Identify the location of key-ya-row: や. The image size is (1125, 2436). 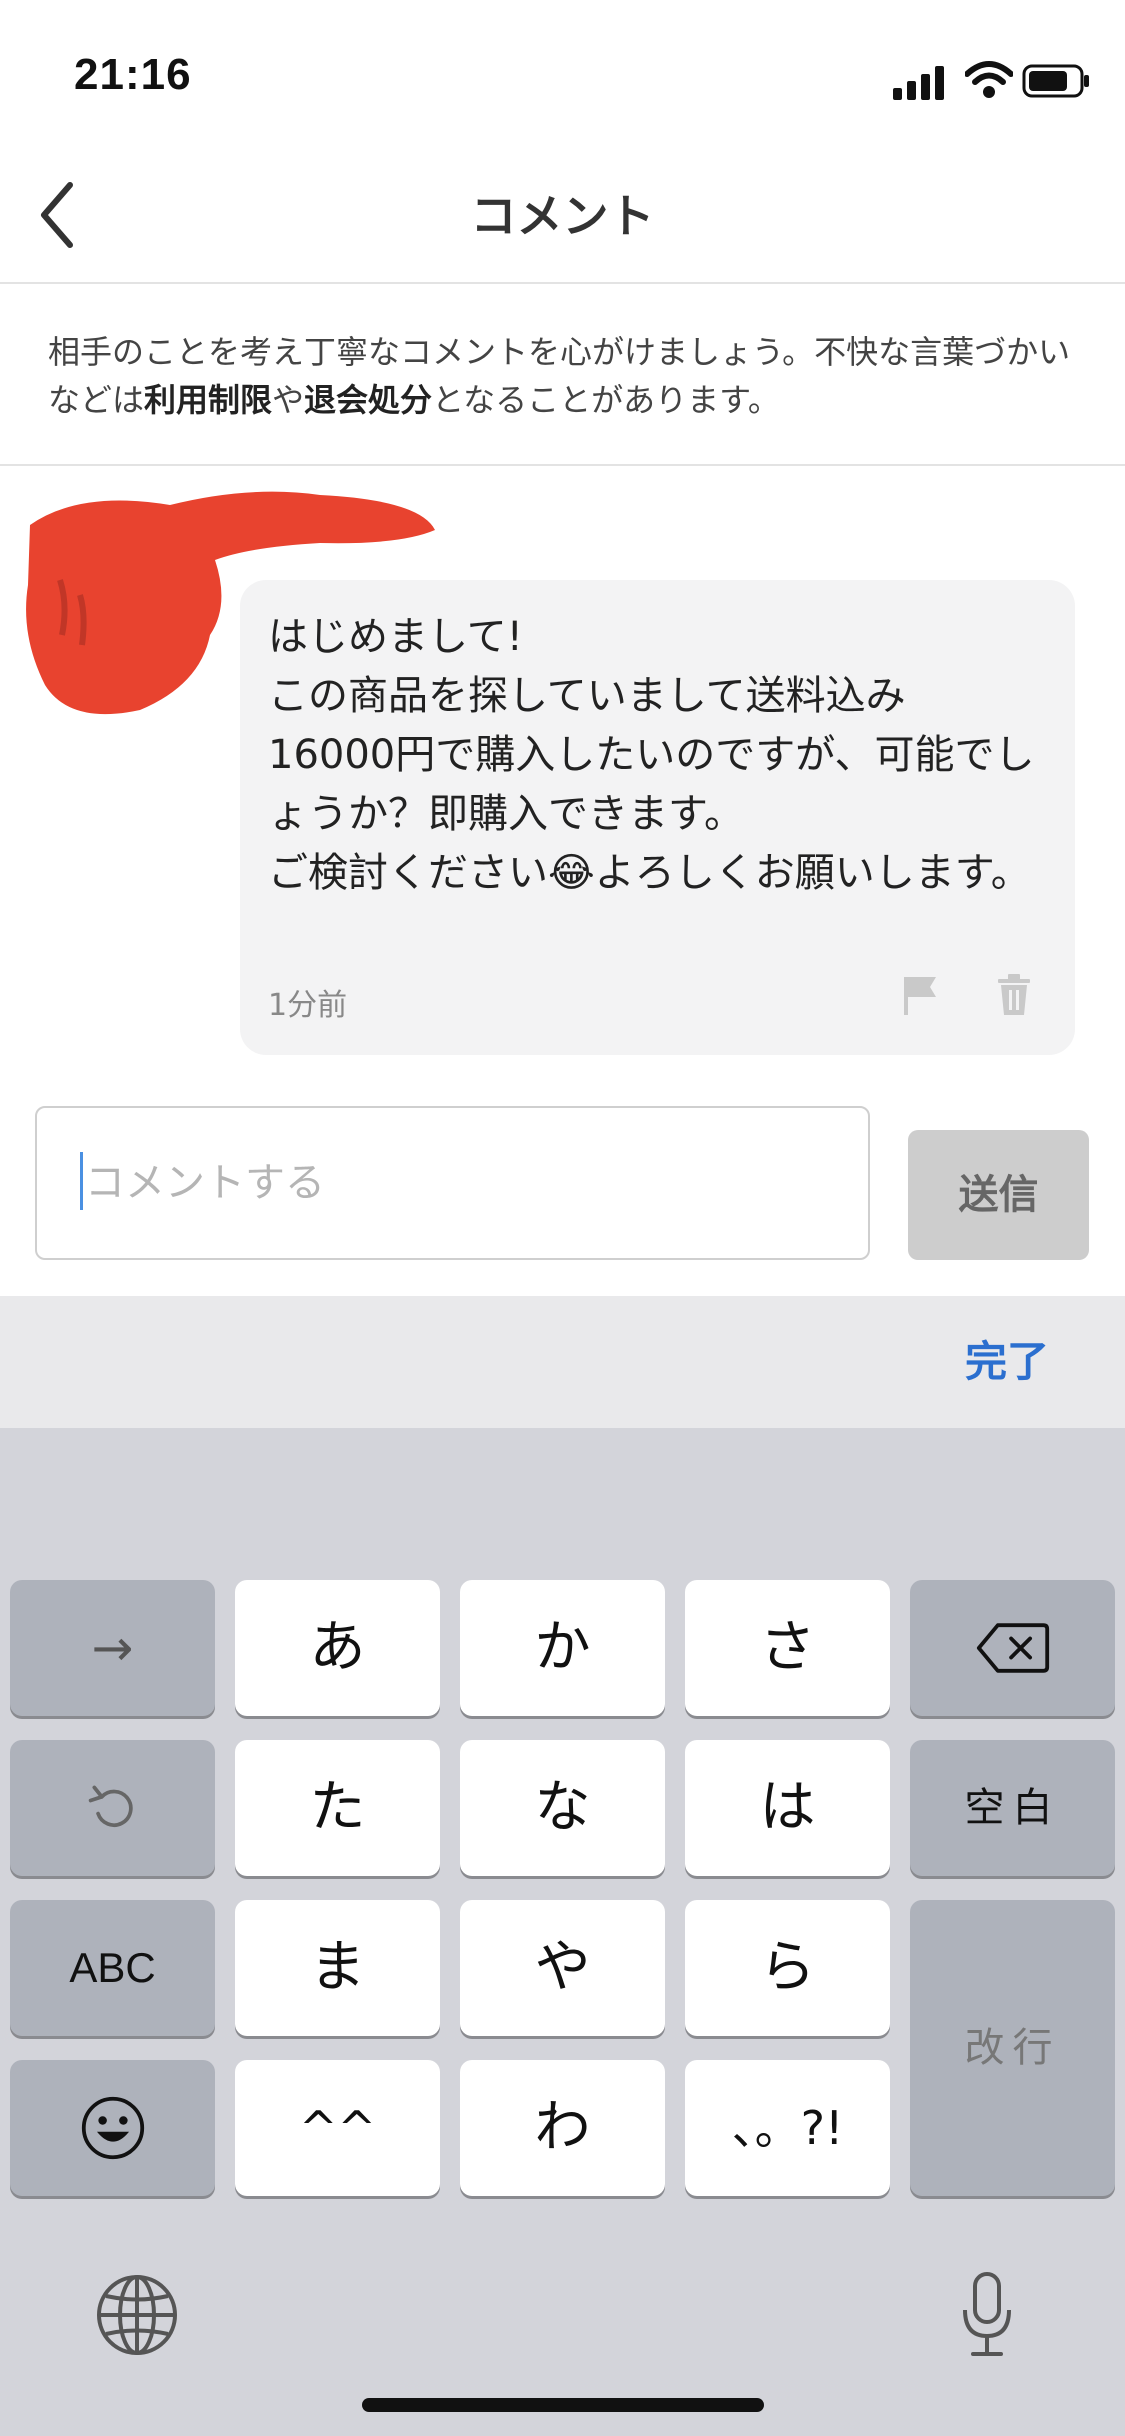
(562, 1968).